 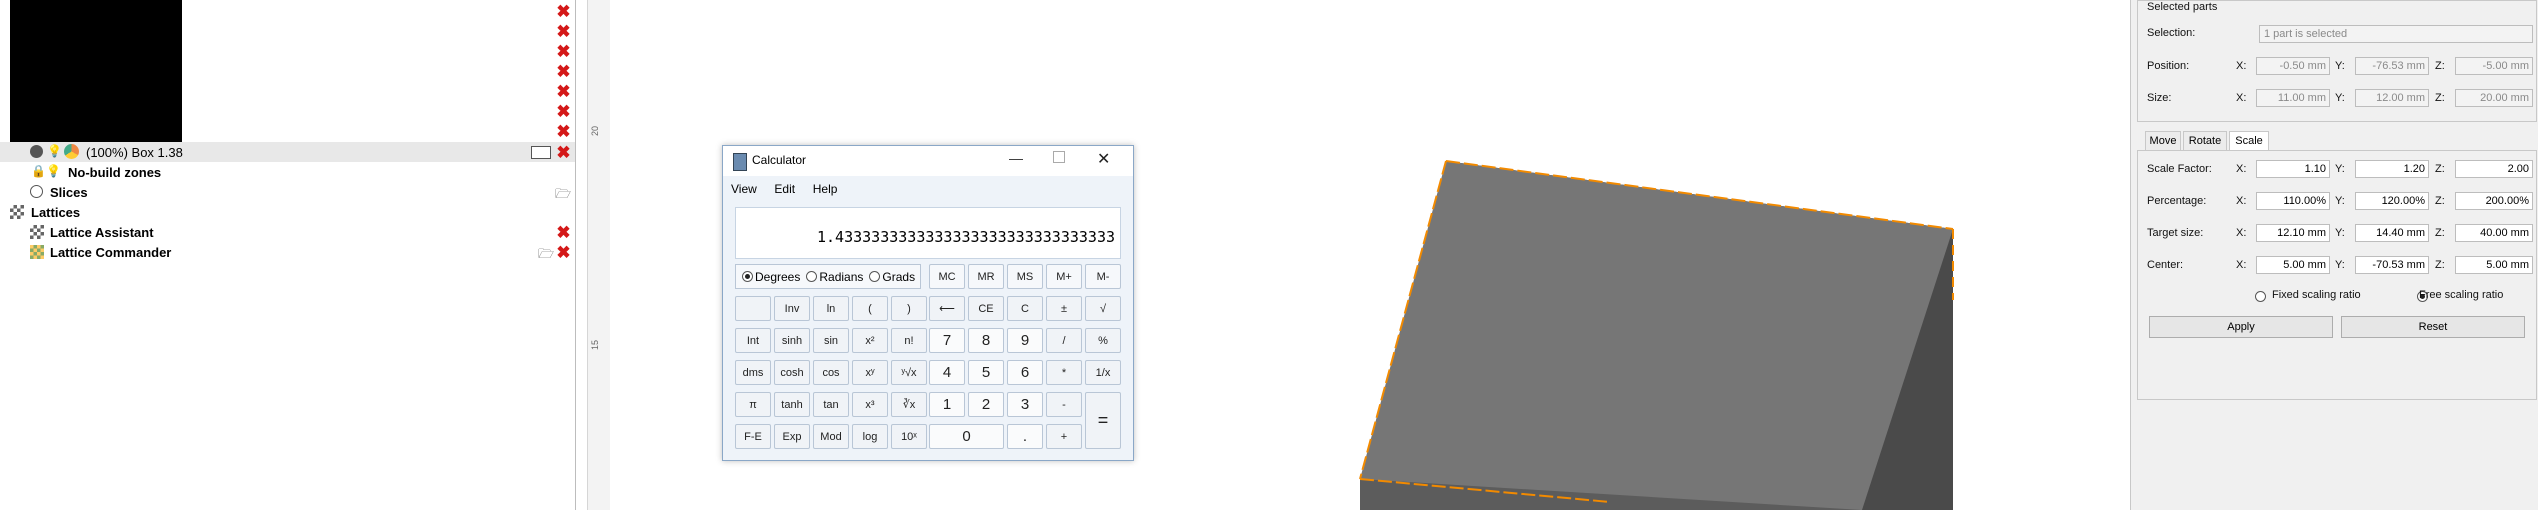 I want to click on function-button: π, so click(x=753, y=404).